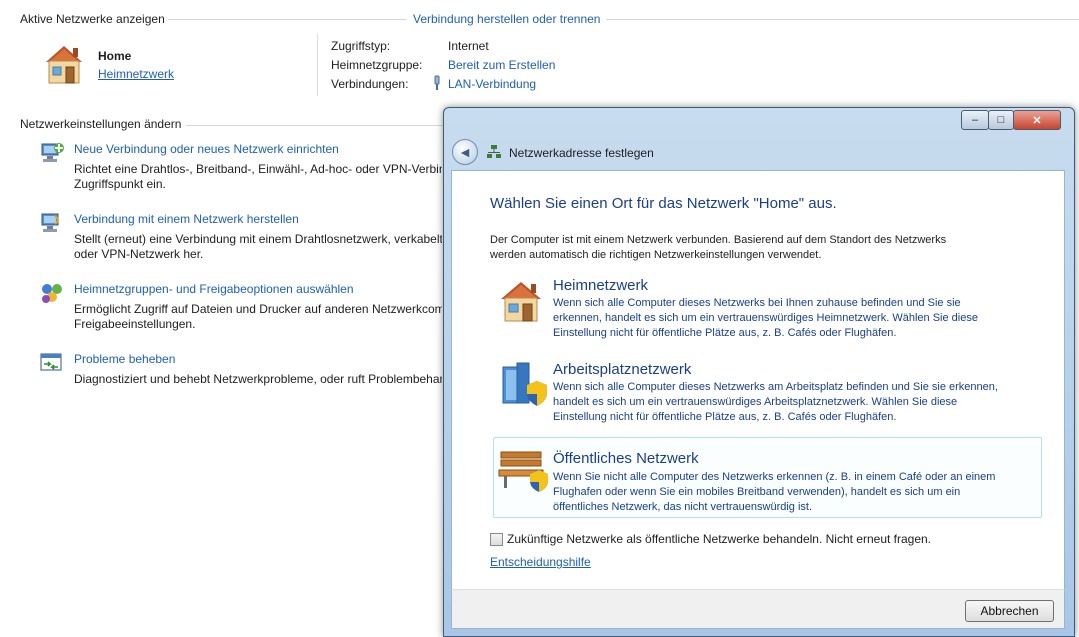 This screenshot has width=1079, height=637. I want to click on back-arrow-icon: ◄, so click(465, 152).